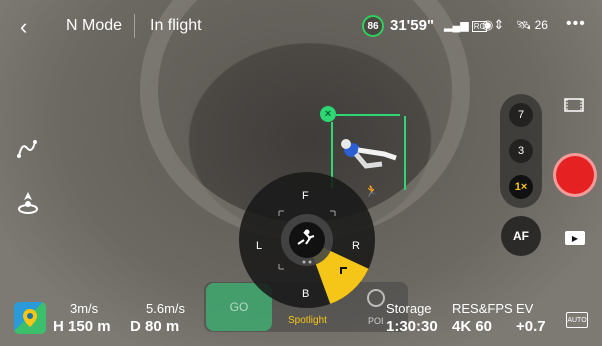 This screenshot has height=346, width=602. What do you see at coordinates (28, 206) in the screenshot?
I see `return-to-home-icon` at bounding box center [28, 206].